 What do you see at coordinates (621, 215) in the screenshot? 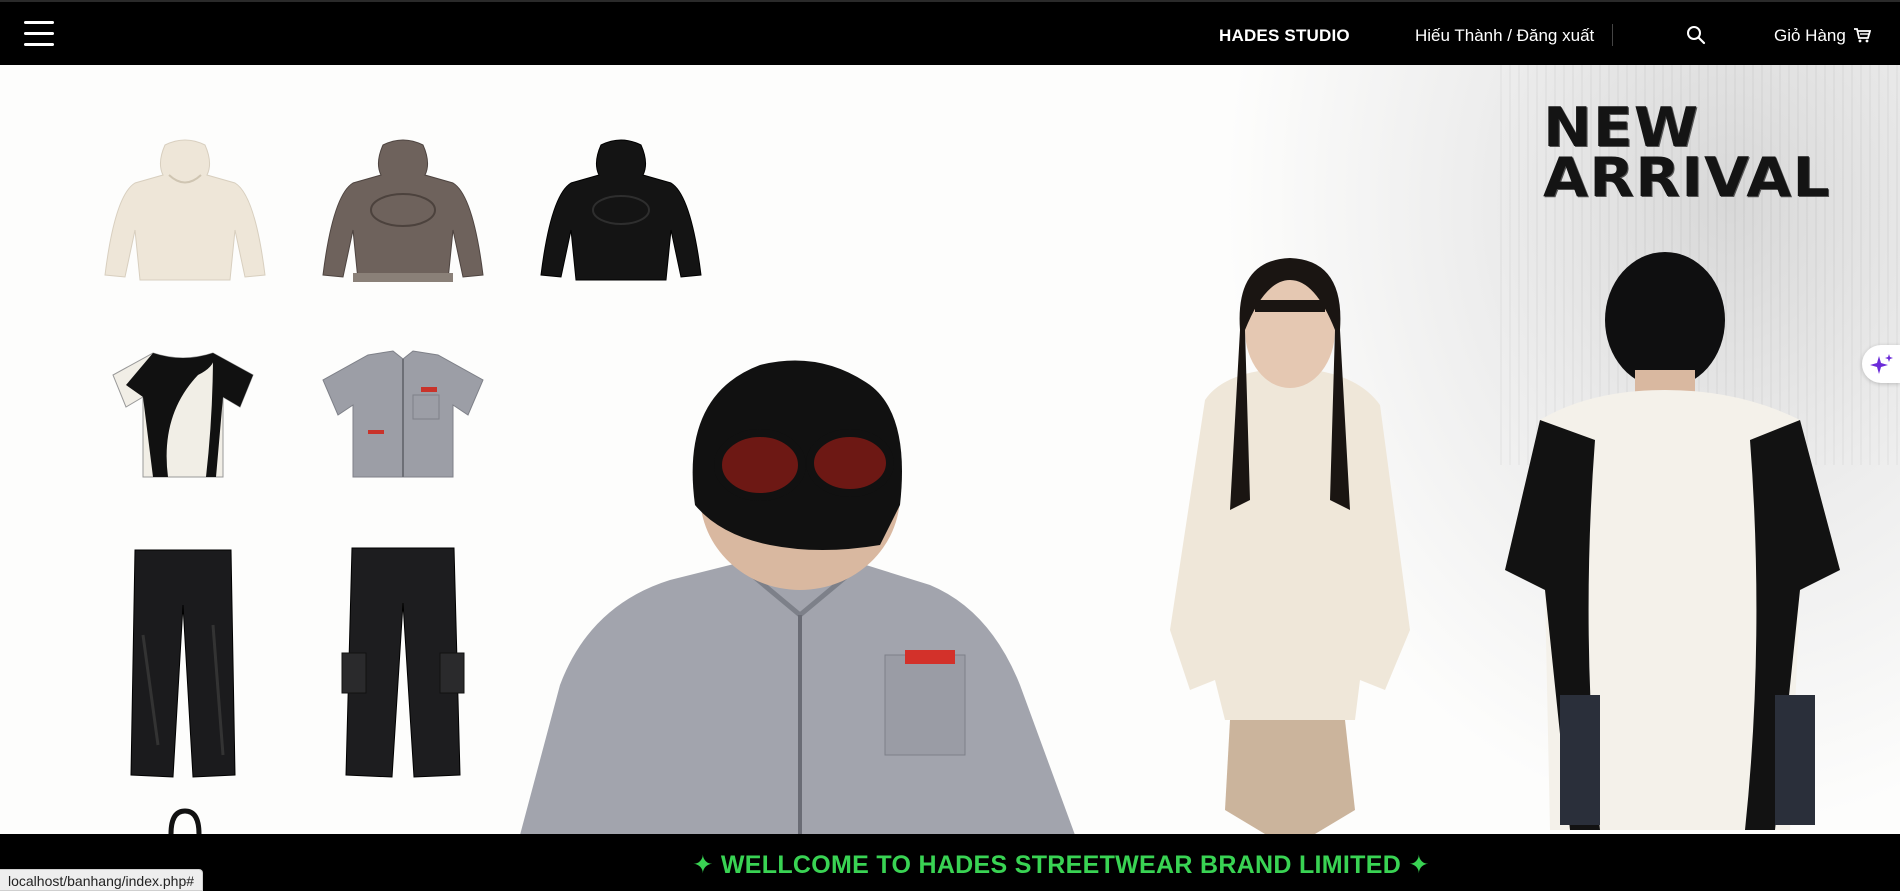
I see `black-hoodie-image` at bounding box center [621, 215].